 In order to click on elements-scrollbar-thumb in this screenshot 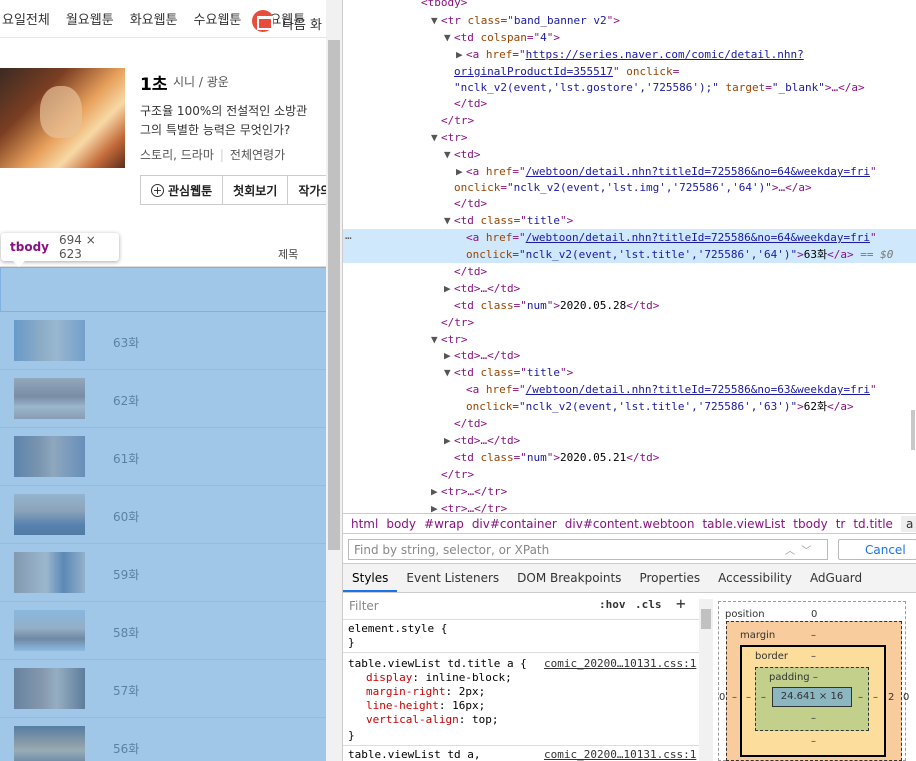, I will do `click(913, 430)`.